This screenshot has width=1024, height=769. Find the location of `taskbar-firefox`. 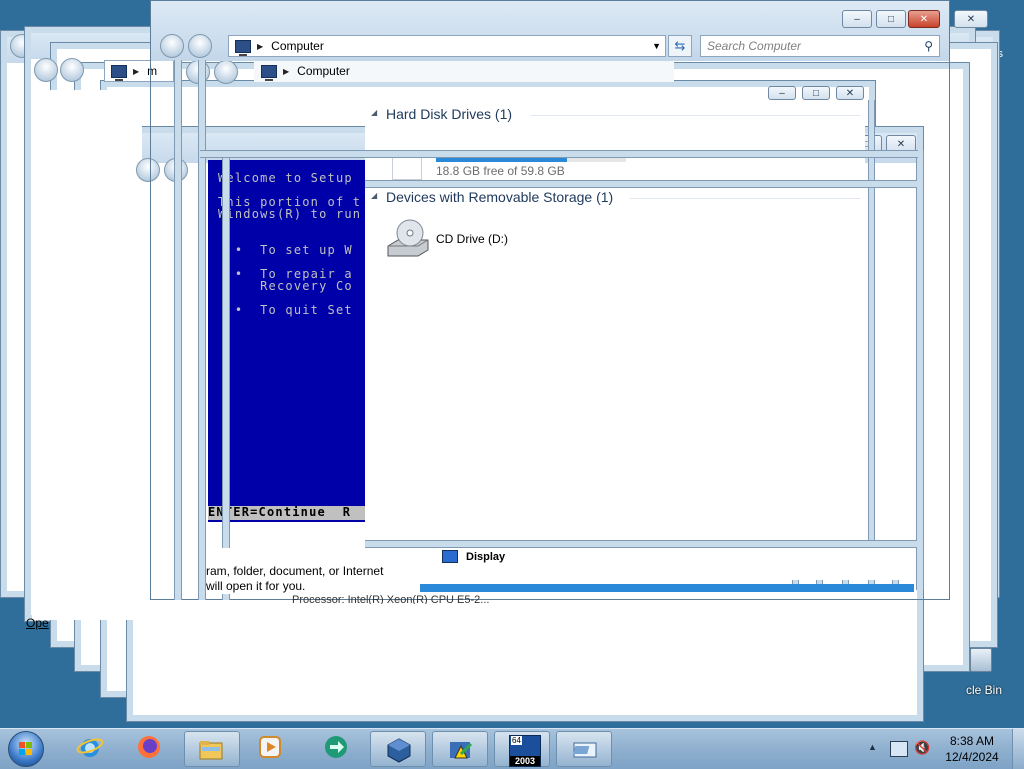

taskbar-firefox is located at coordinates (150, 749).